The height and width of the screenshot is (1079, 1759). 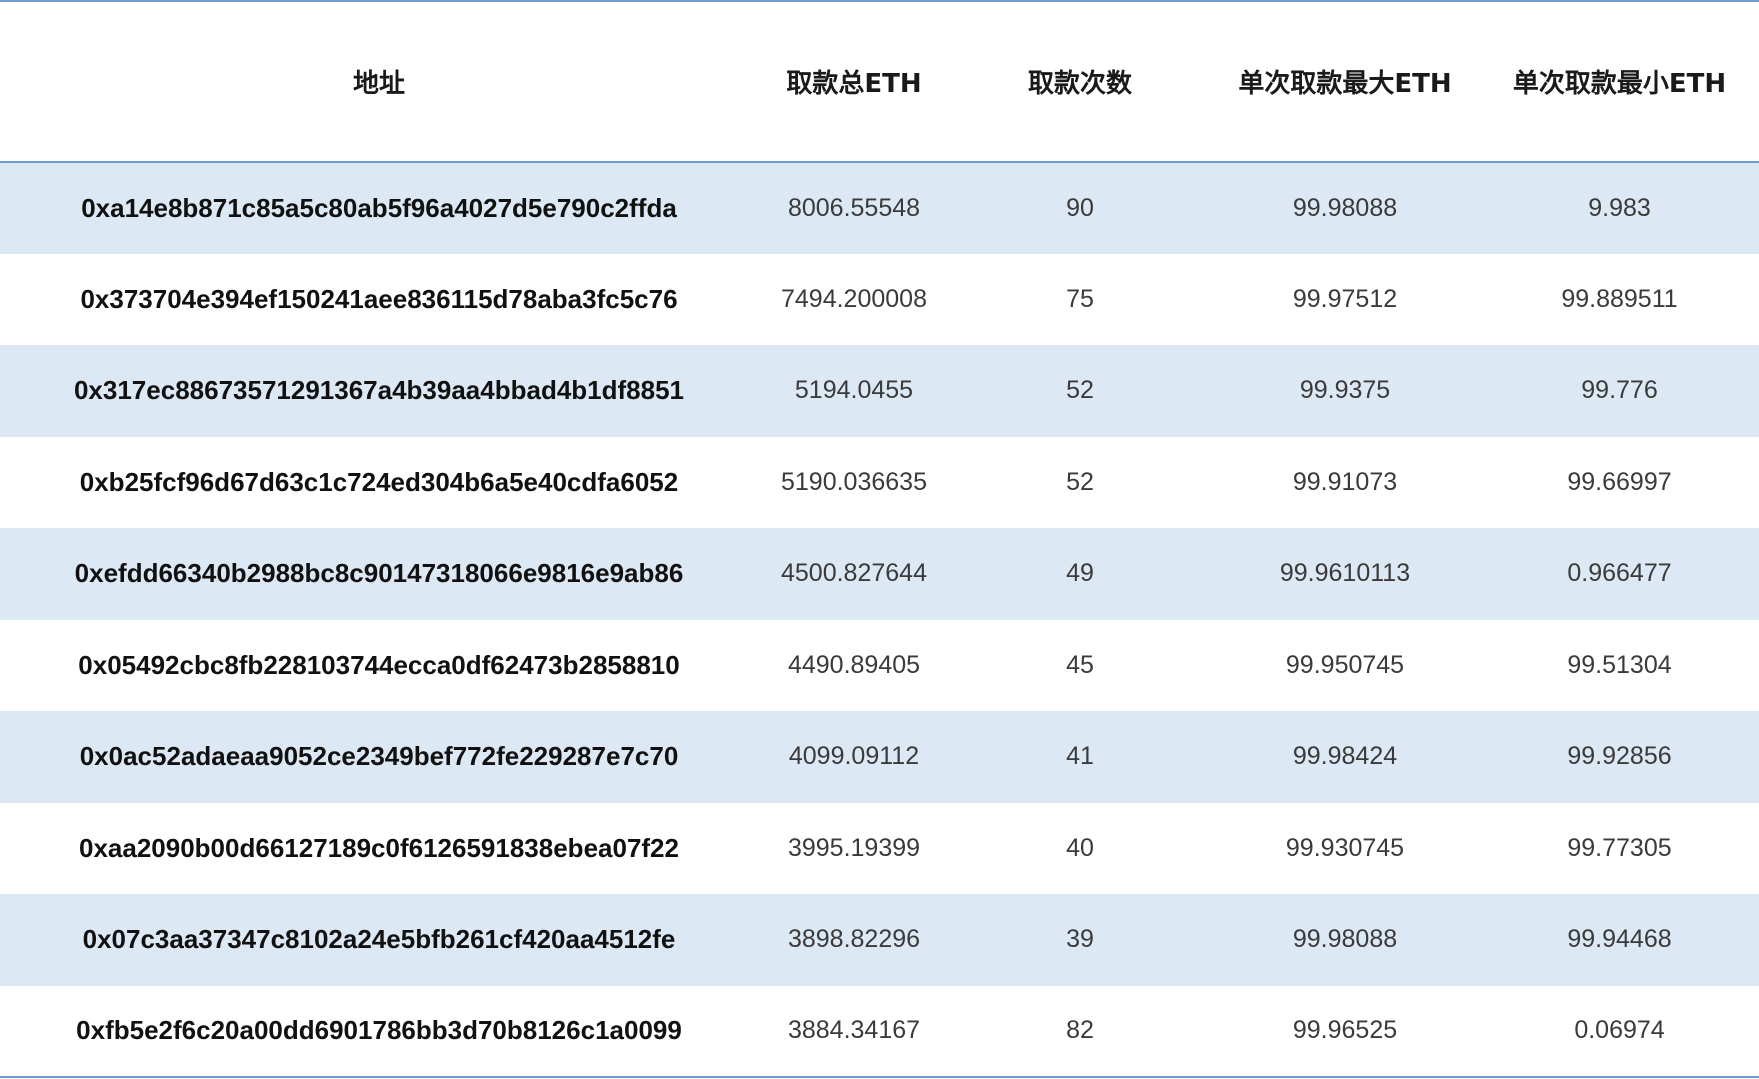 What do you see at coordinates (1345, 481) in the screenshot?
I see `cell-max-eth: 99.91073` at bounding box center [1345, 481].